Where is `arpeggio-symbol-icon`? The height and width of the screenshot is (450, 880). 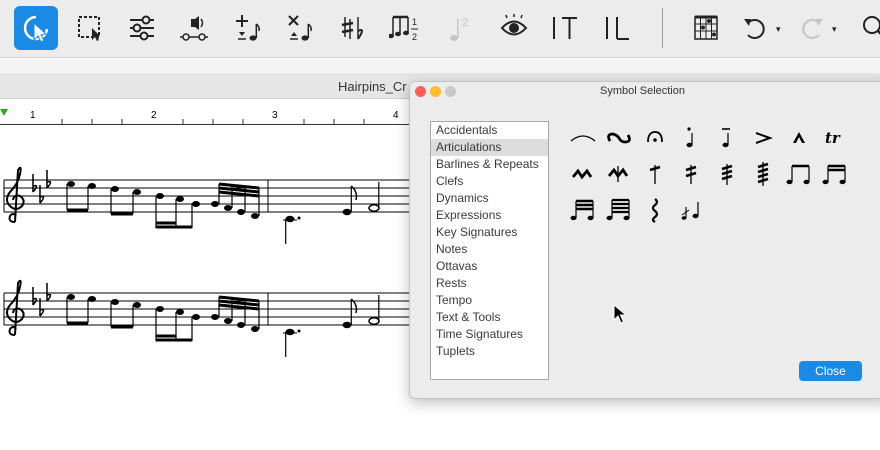 arpeggio-symbol-icon is located at coordinates (655, 210).